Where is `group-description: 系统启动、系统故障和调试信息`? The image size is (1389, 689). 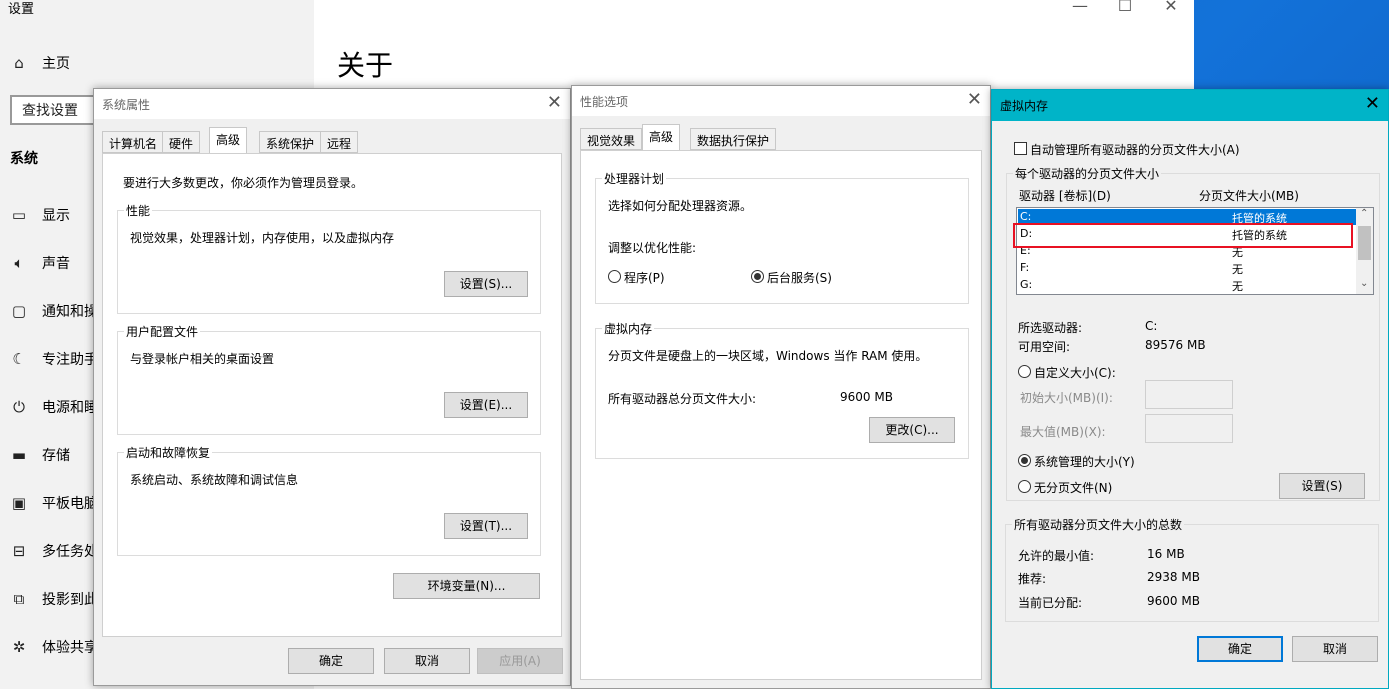 group-description: 系统启动、系统故障和调试信息 is located at coordinates (214, 480).